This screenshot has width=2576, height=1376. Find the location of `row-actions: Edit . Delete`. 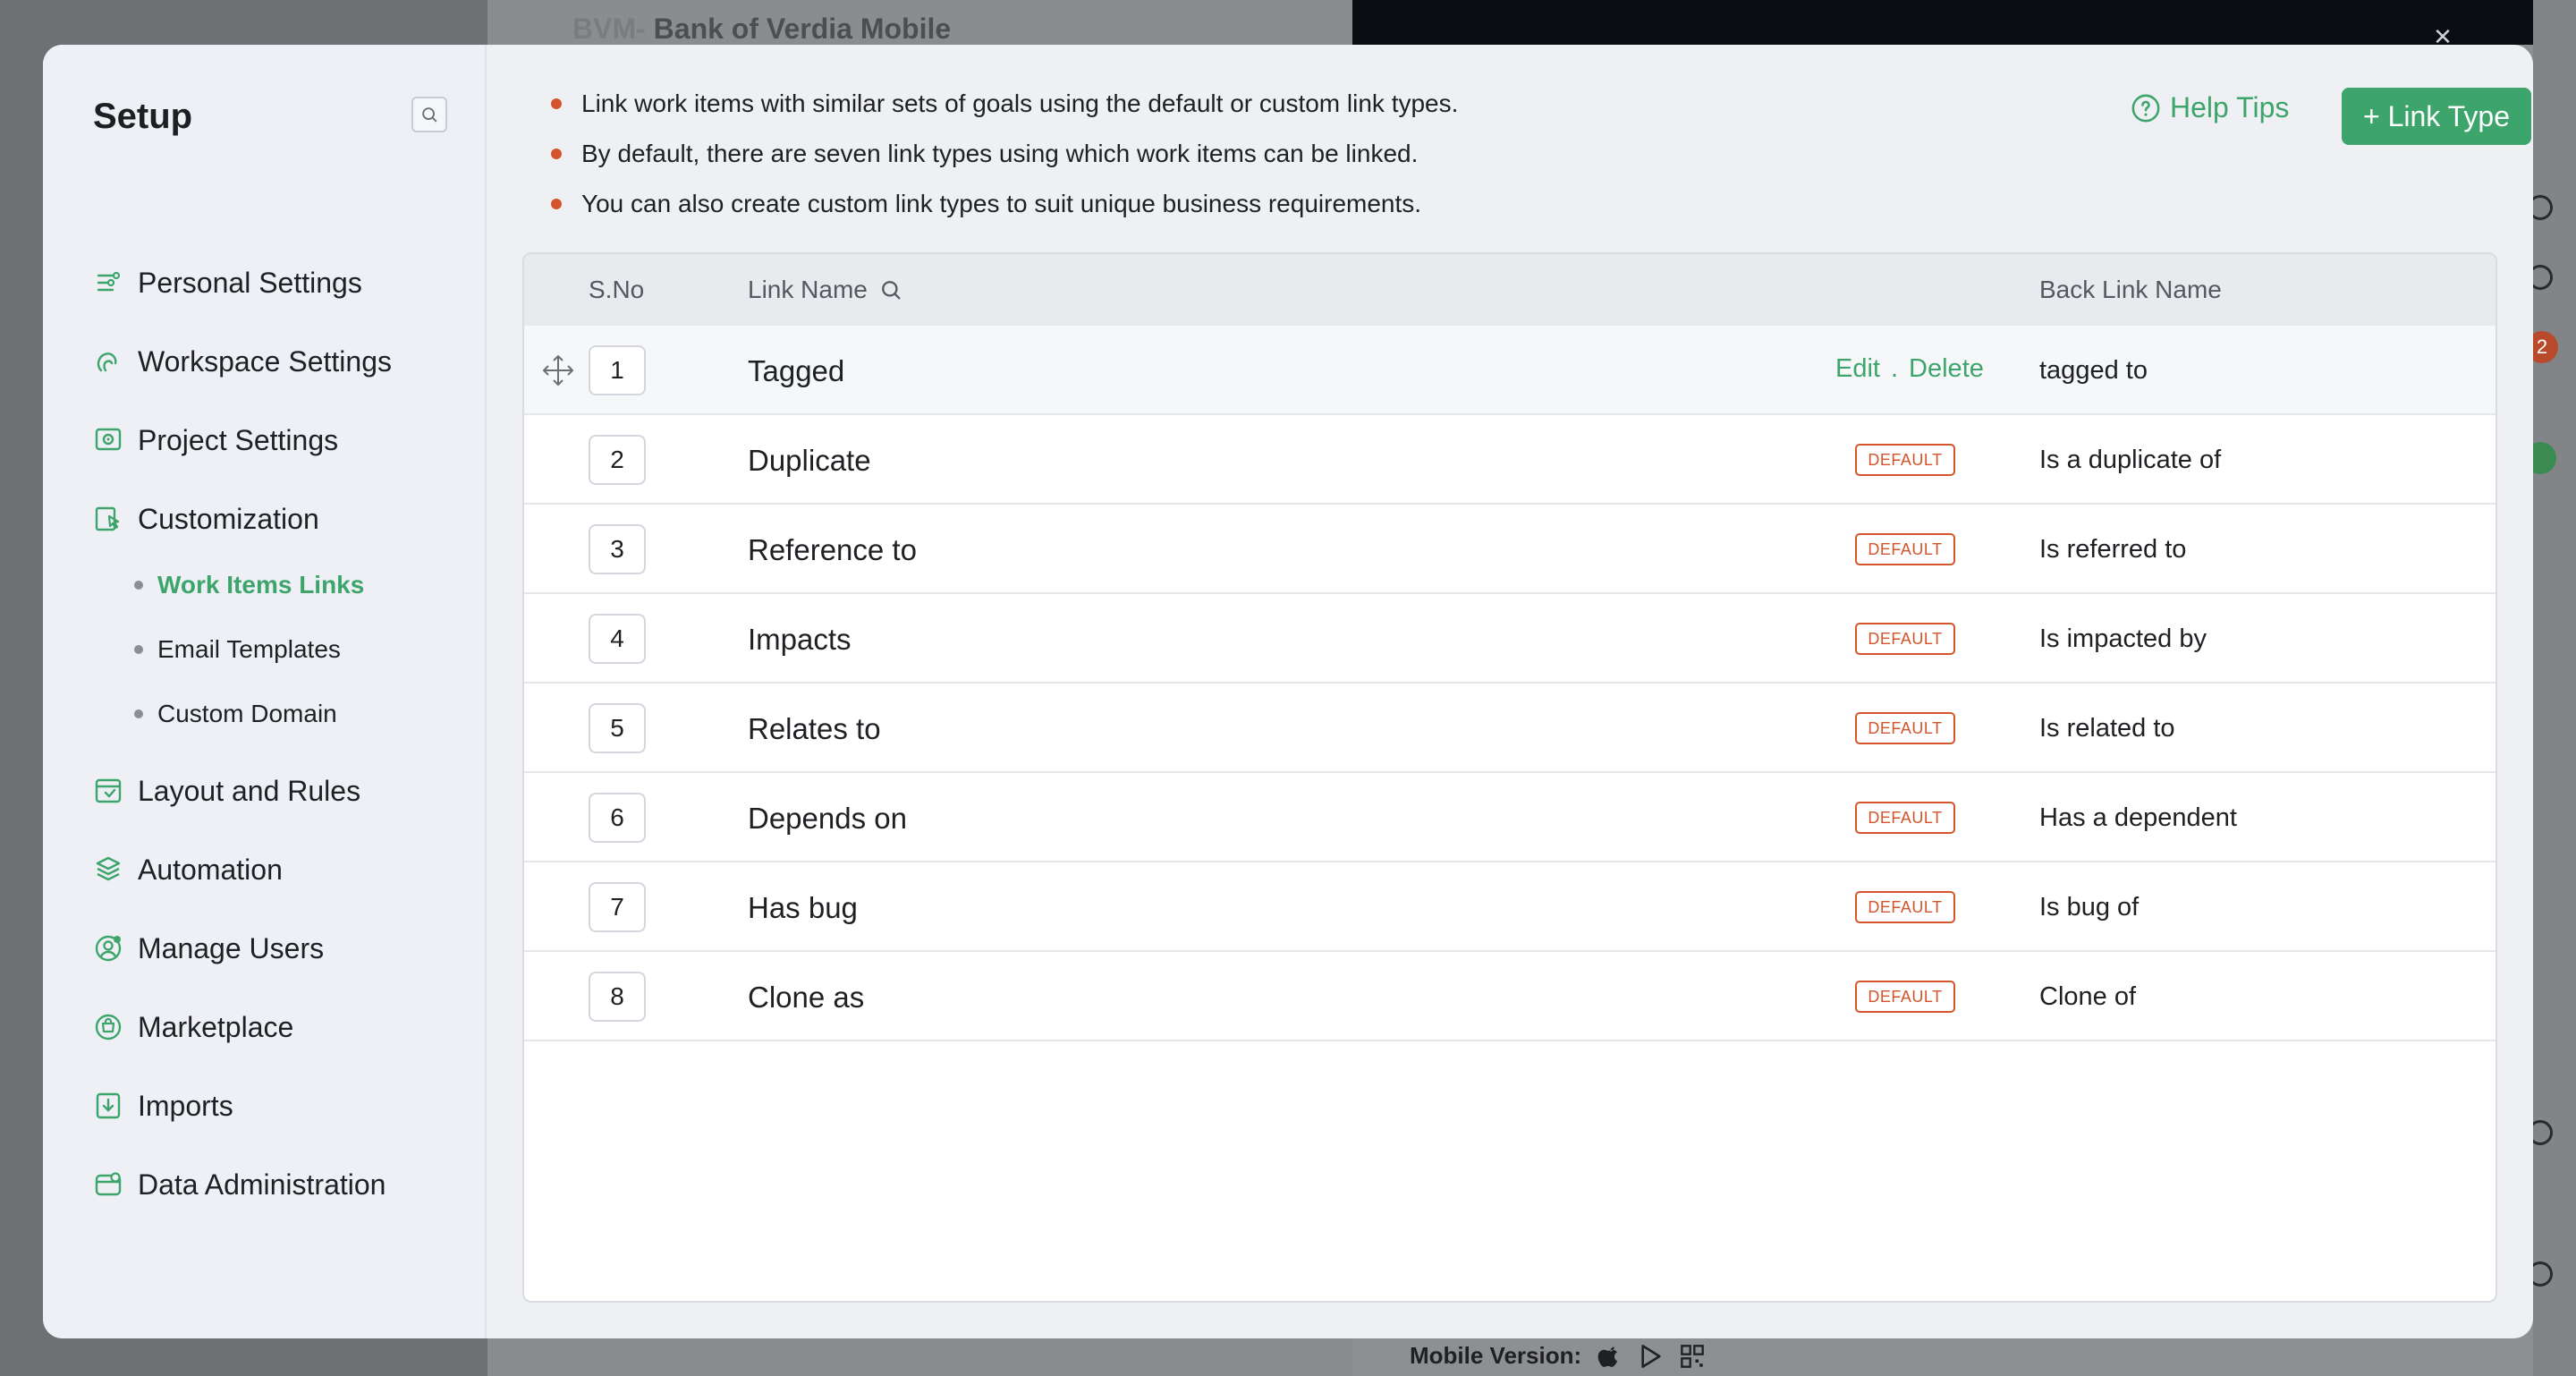

row-actions: Edit . Delete is located at coordinates (1909, 369).